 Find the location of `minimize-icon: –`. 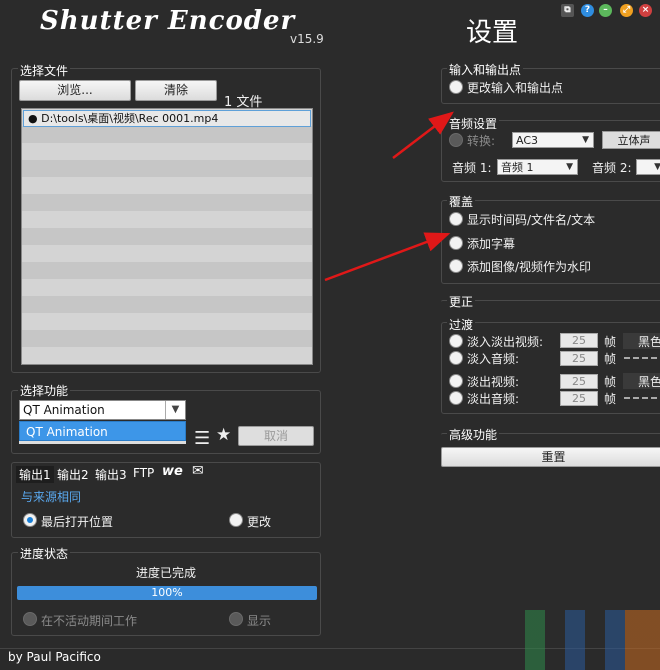

minimize-icon: – is located at coordinates (605, 10).